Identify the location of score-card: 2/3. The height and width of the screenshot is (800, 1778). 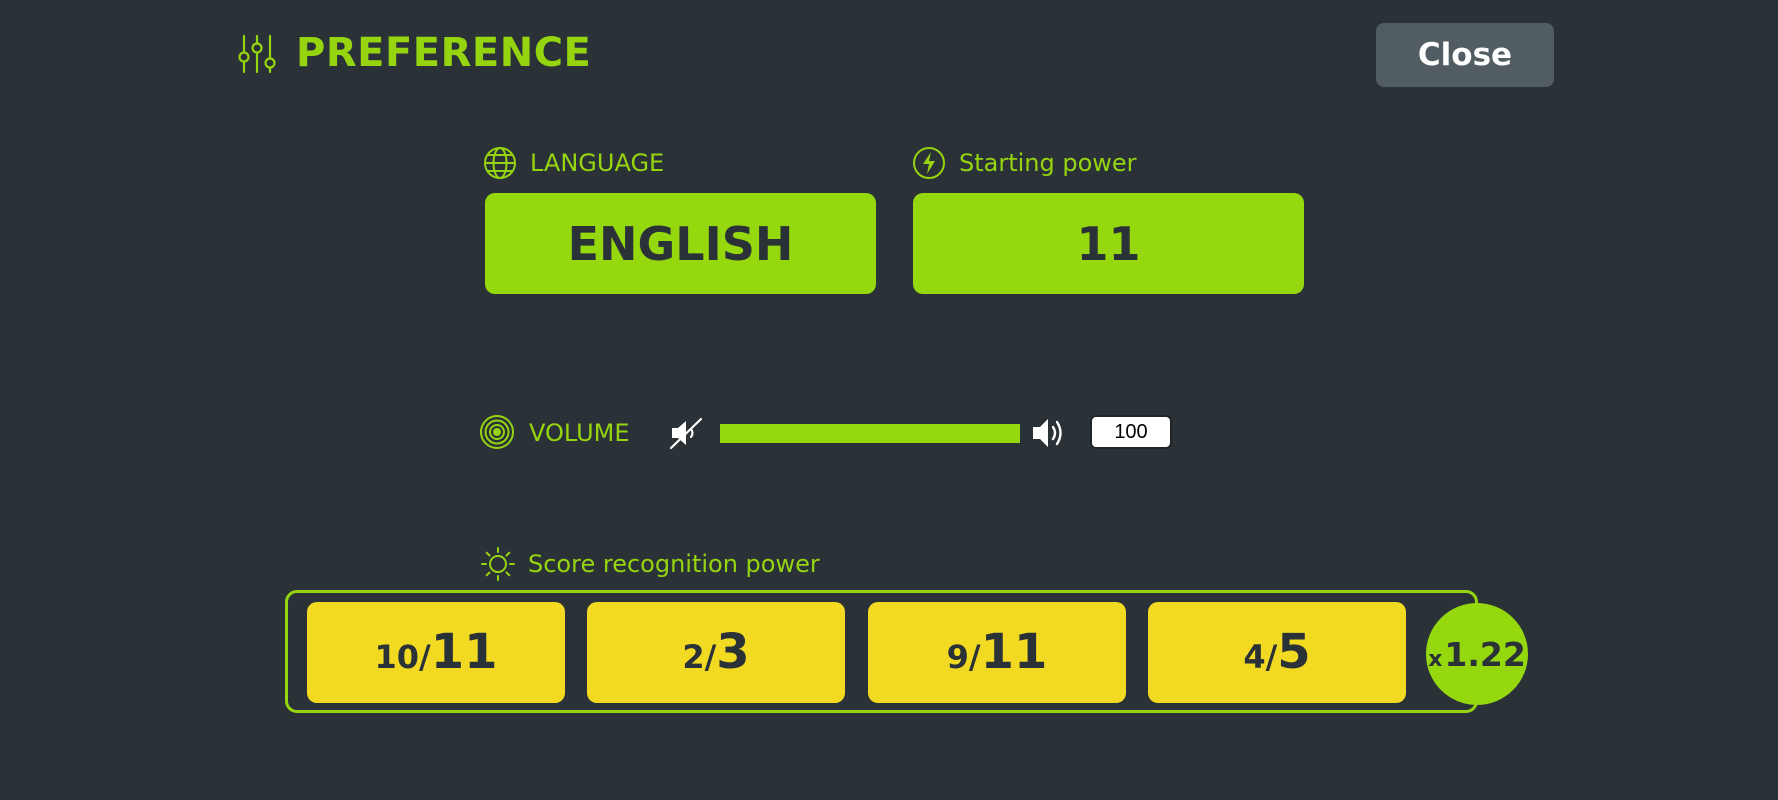
(716, 652).